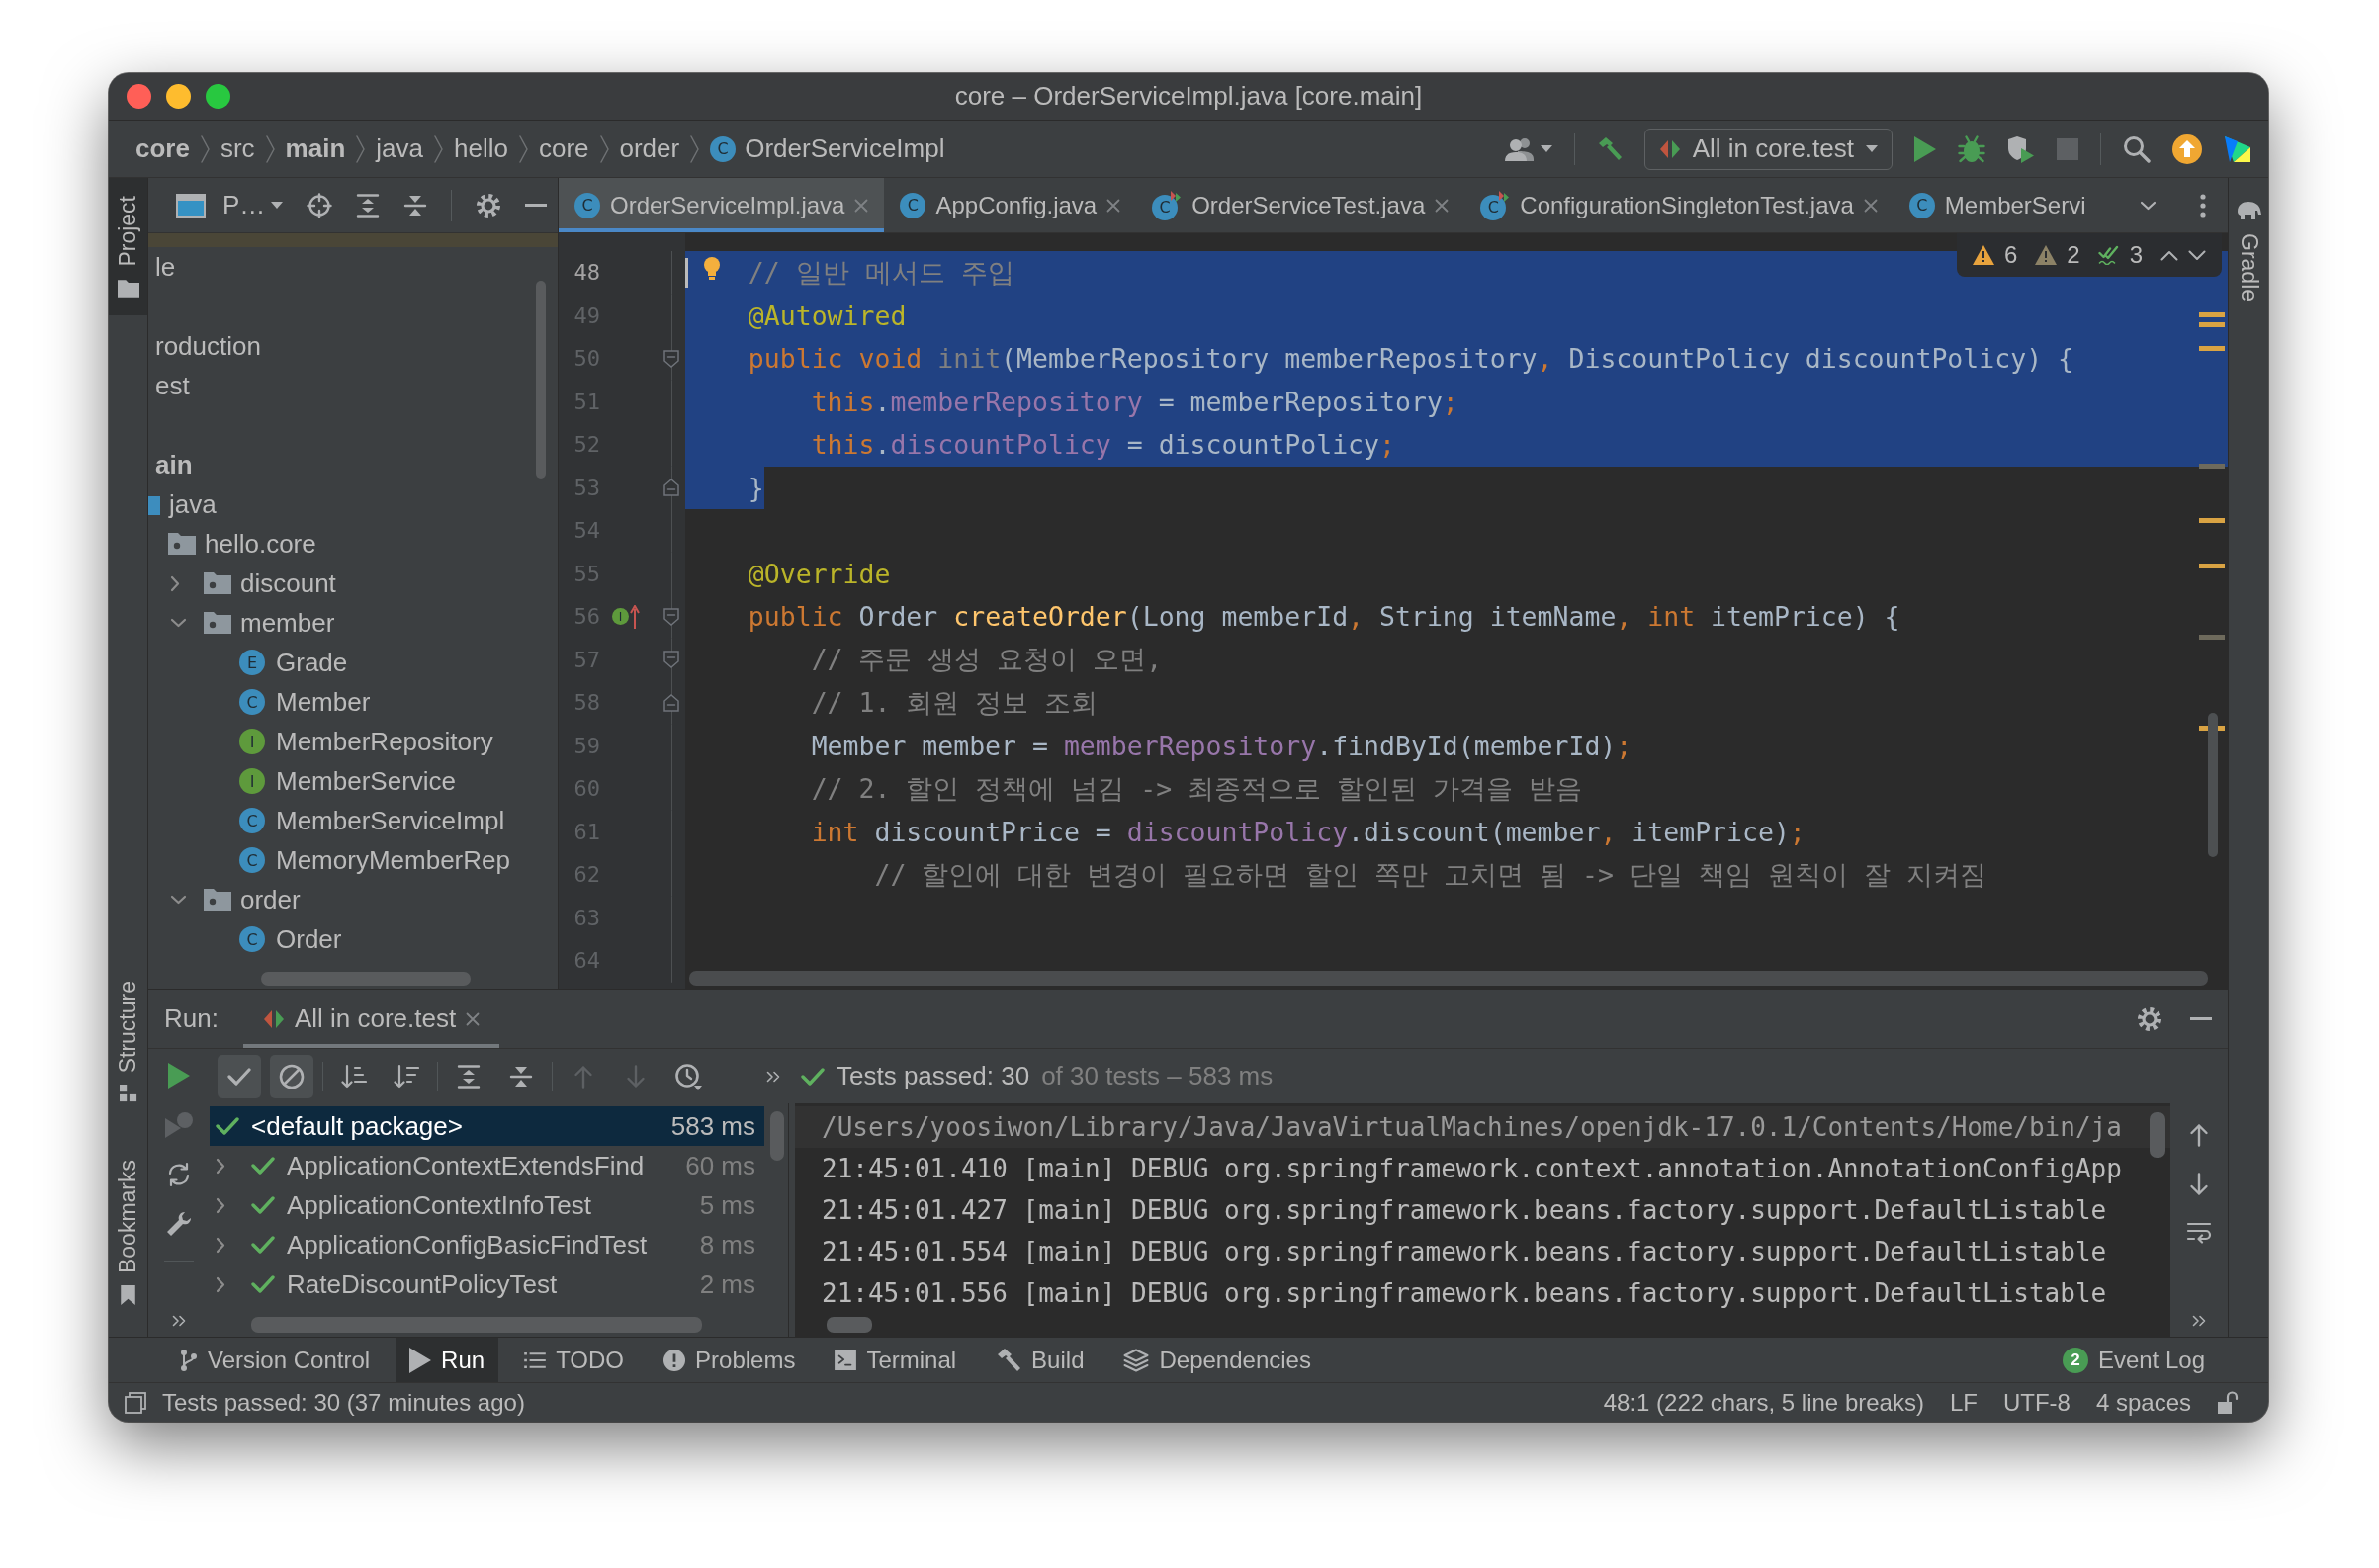  I want to click on arrow-down-icon, so click(2199, 1184).